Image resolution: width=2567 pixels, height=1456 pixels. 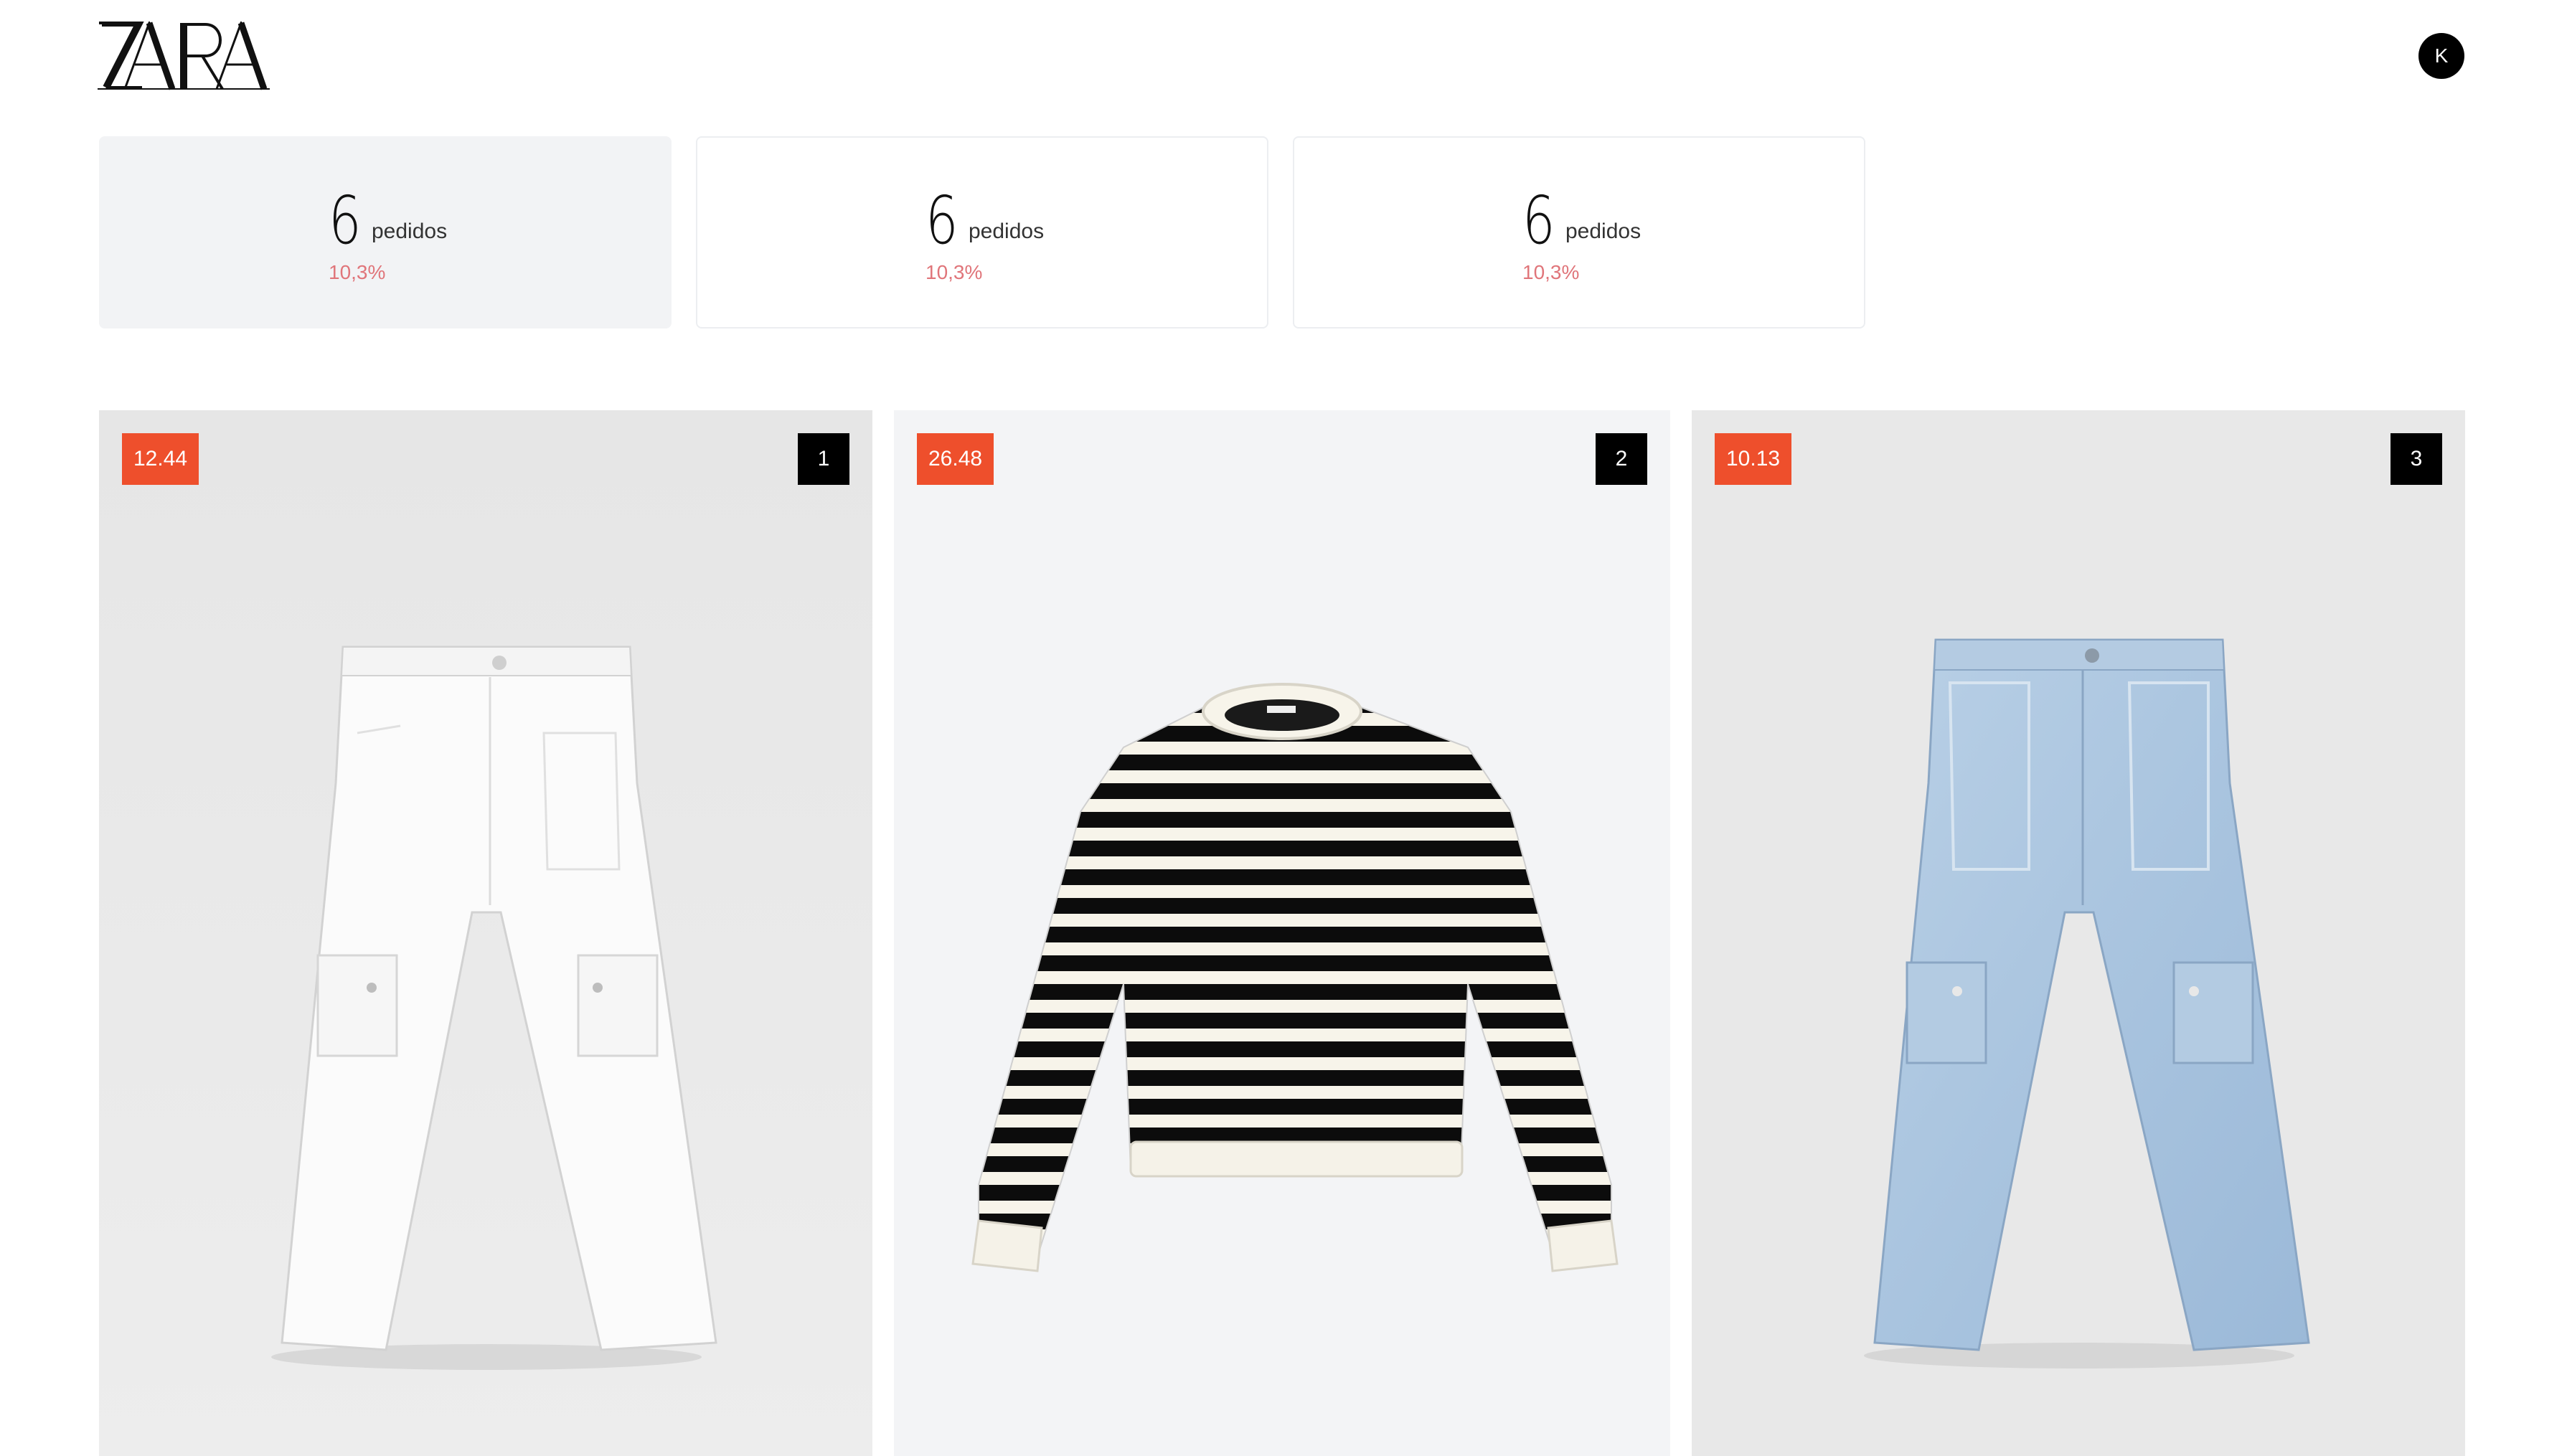 What do you see at coordinates (1621, 459) in the screenshot?
I see `rank-badge: 2` at bounding box center [1621, 459].